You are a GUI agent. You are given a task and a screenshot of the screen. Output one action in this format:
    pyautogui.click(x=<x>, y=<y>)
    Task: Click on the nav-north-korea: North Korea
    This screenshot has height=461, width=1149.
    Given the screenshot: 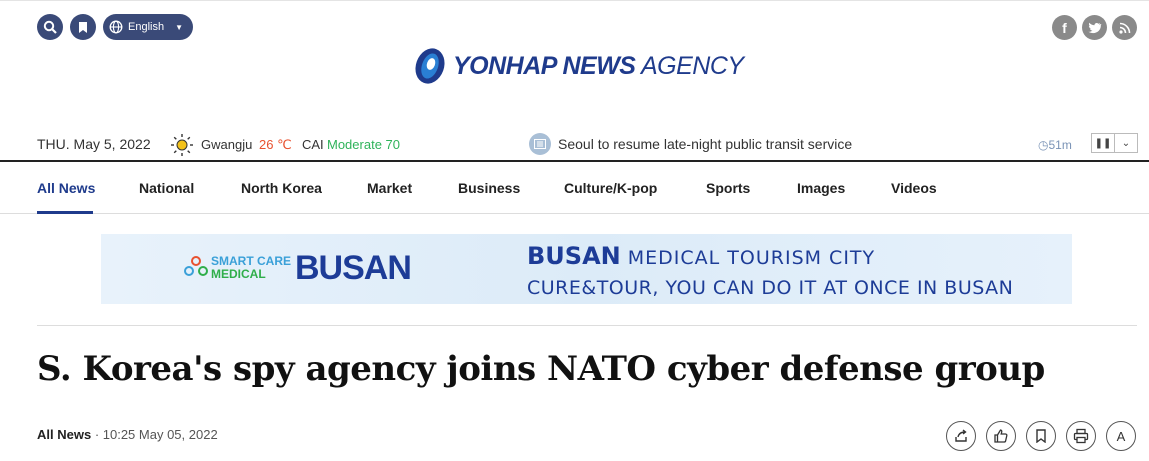 What is the action you would take?
    pyautogui.click(x=281, y=188)
    